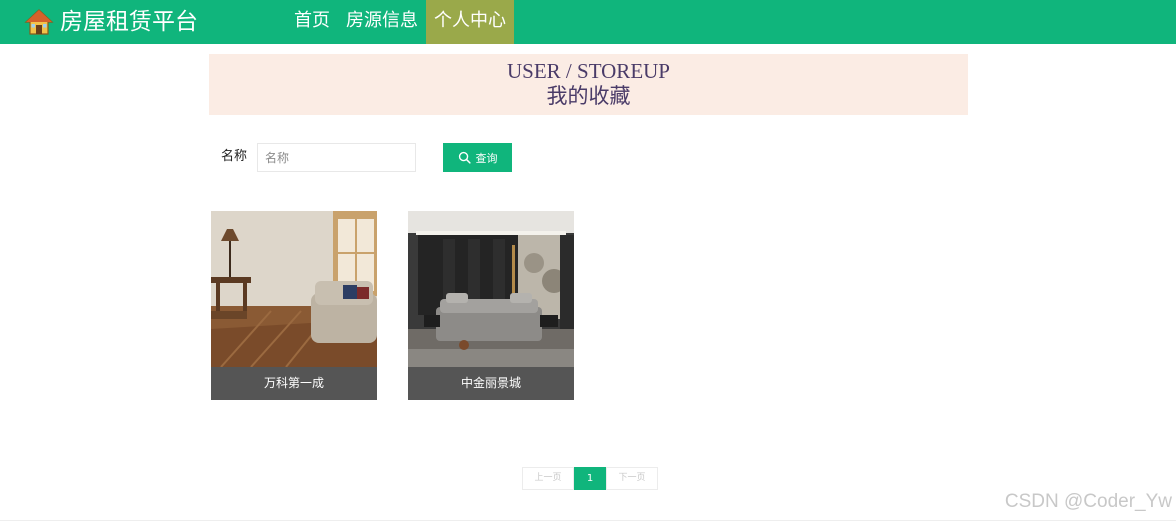 The width and height of the screenshot is (1176, 523). I want to click on prev-page-button: 上一页, so click(548, 478).